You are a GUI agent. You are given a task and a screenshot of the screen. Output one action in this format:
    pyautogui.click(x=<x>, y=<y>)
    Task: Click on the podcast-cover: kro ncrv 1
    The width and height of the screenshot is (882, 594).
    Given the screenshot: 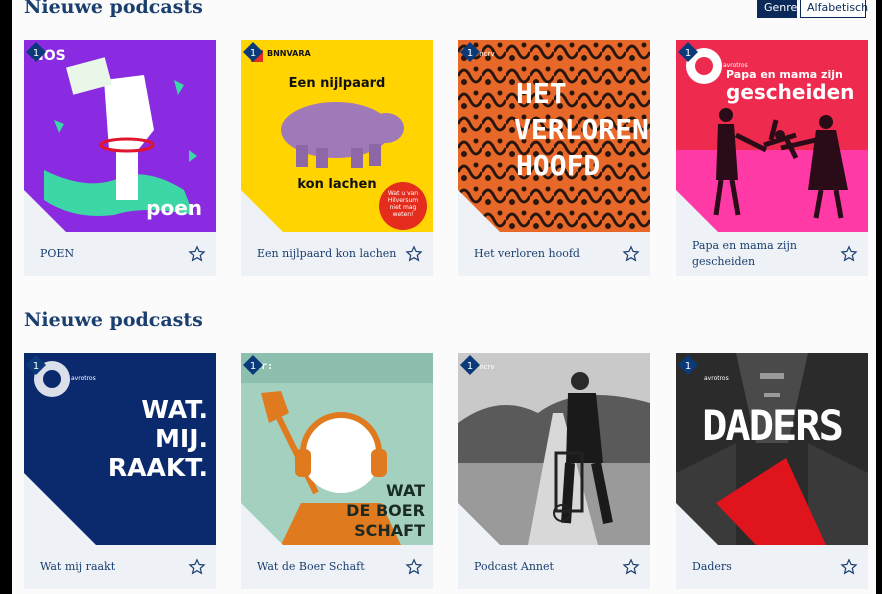 What is the action you would take?
    pyautogui.click(x=554, y=449)
    